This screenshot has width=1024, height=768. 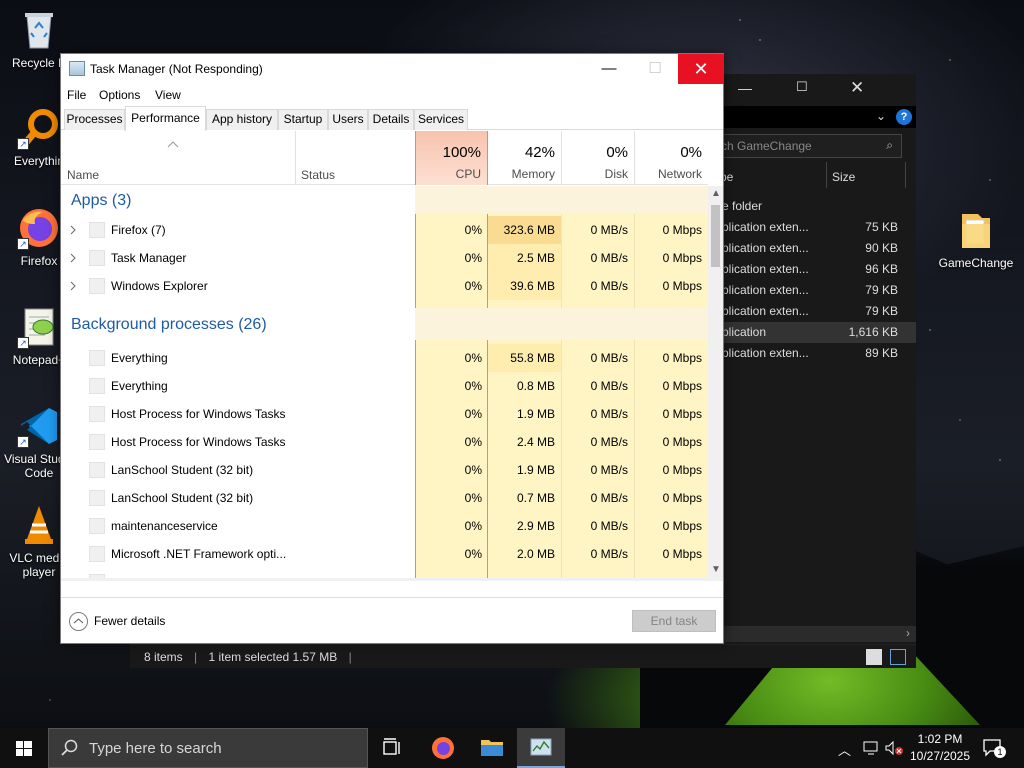 I want to click on network-value: 0 Mbps, so click(x=682, y=386).